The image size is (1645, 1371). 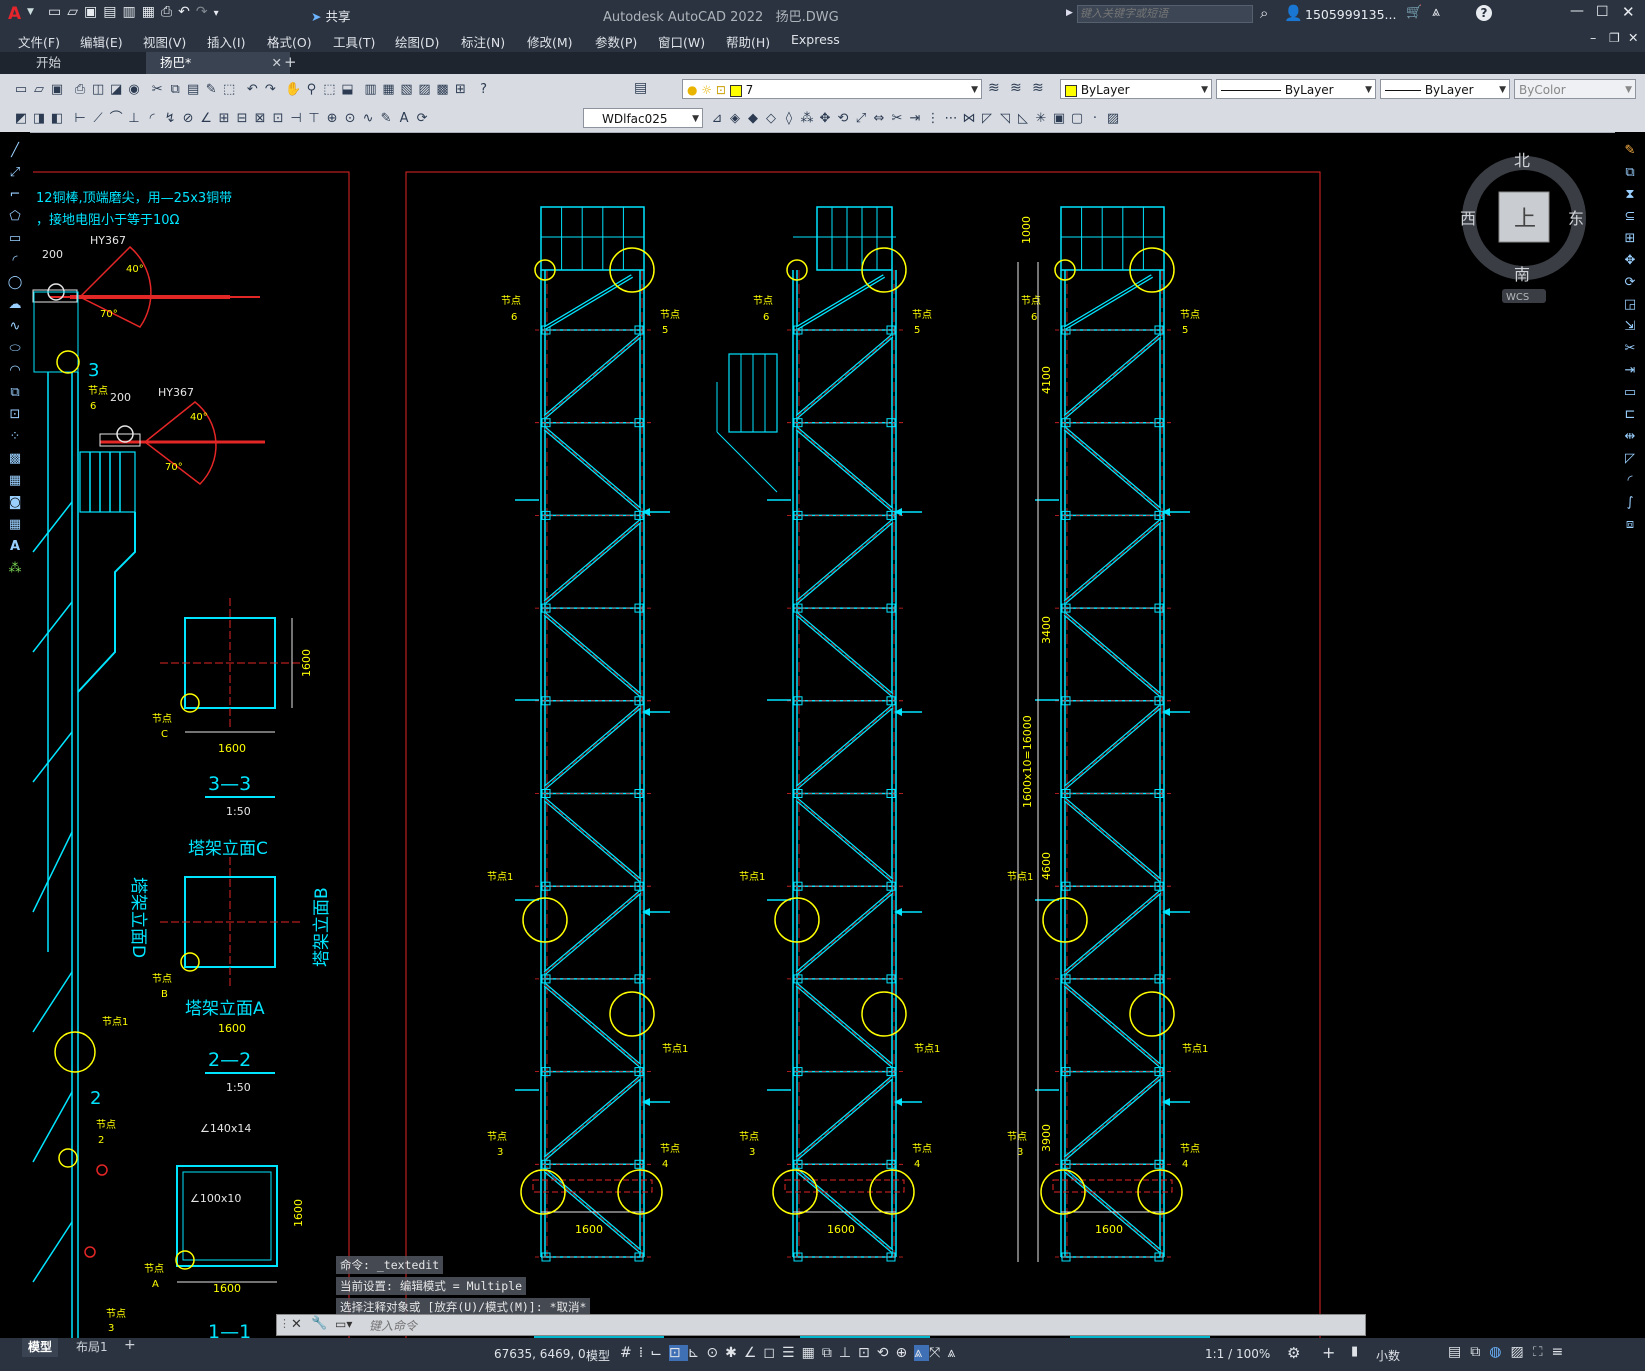 What do you see at coordinates (260, 119) in the screenshot?
I see `dim-continue-icon: ⊠` at bounding box center [260, 119].